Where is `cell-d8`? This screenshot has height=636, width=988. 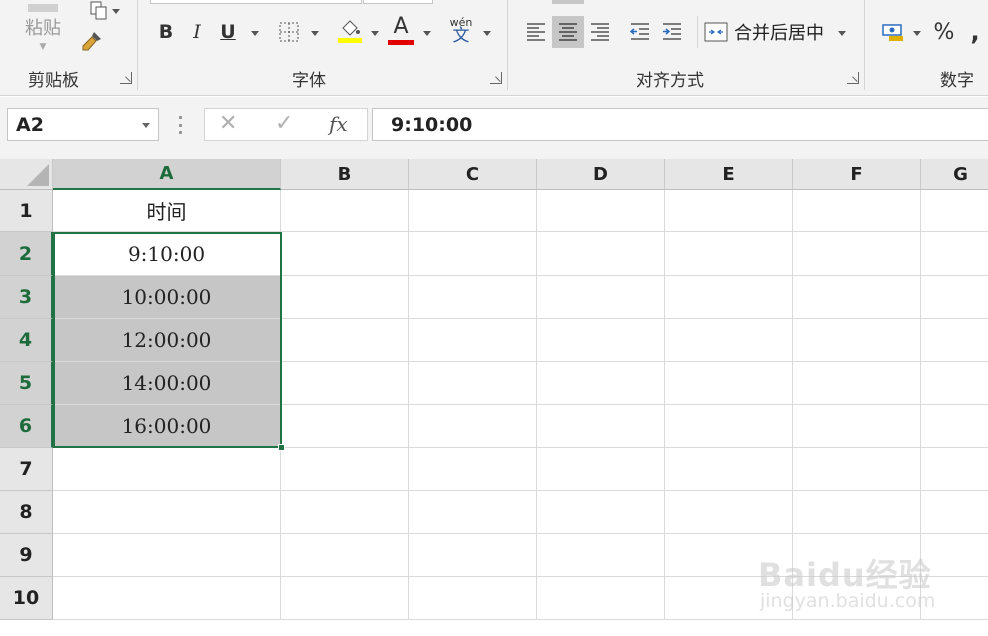 cell-d8 is located at coordinates (601, 512).